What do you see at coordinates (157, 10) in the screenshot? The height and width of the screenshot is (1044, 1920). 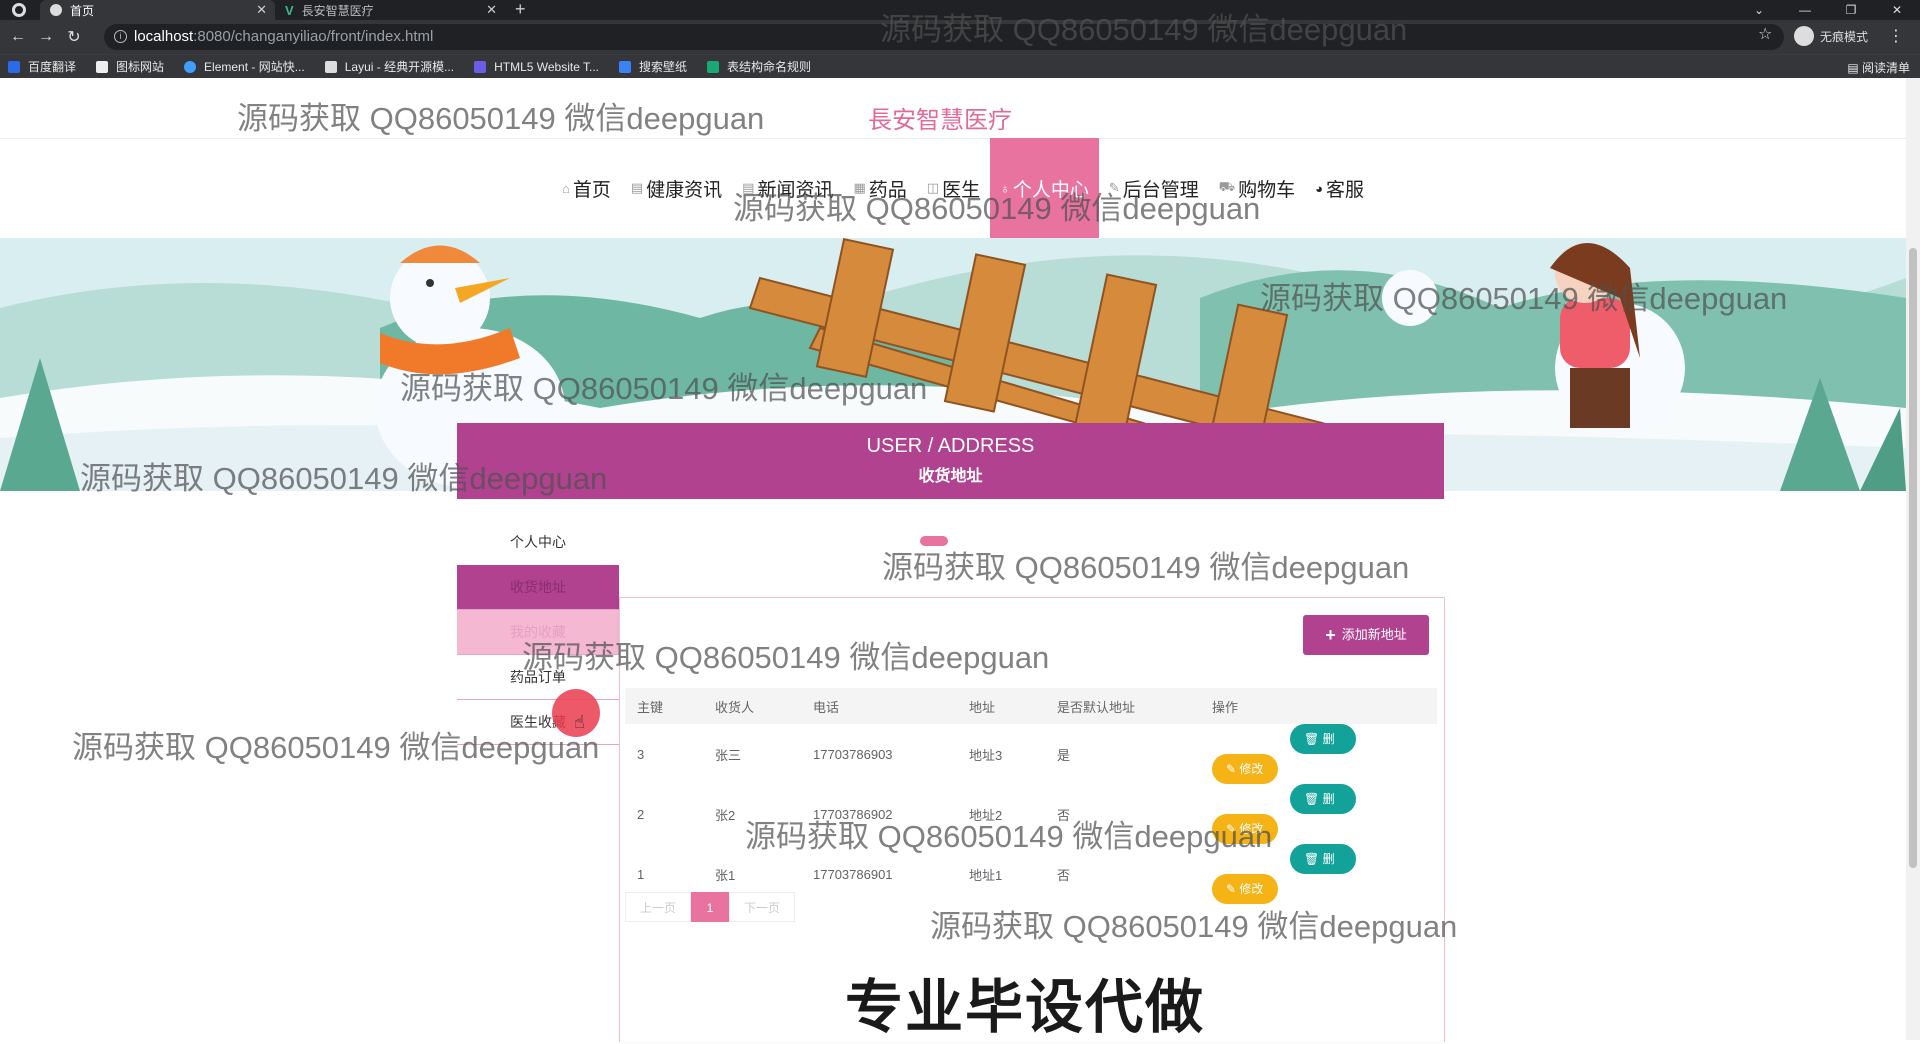 I see `browser-tab-home: 首页 ✕` at bounding box center [157, 10].